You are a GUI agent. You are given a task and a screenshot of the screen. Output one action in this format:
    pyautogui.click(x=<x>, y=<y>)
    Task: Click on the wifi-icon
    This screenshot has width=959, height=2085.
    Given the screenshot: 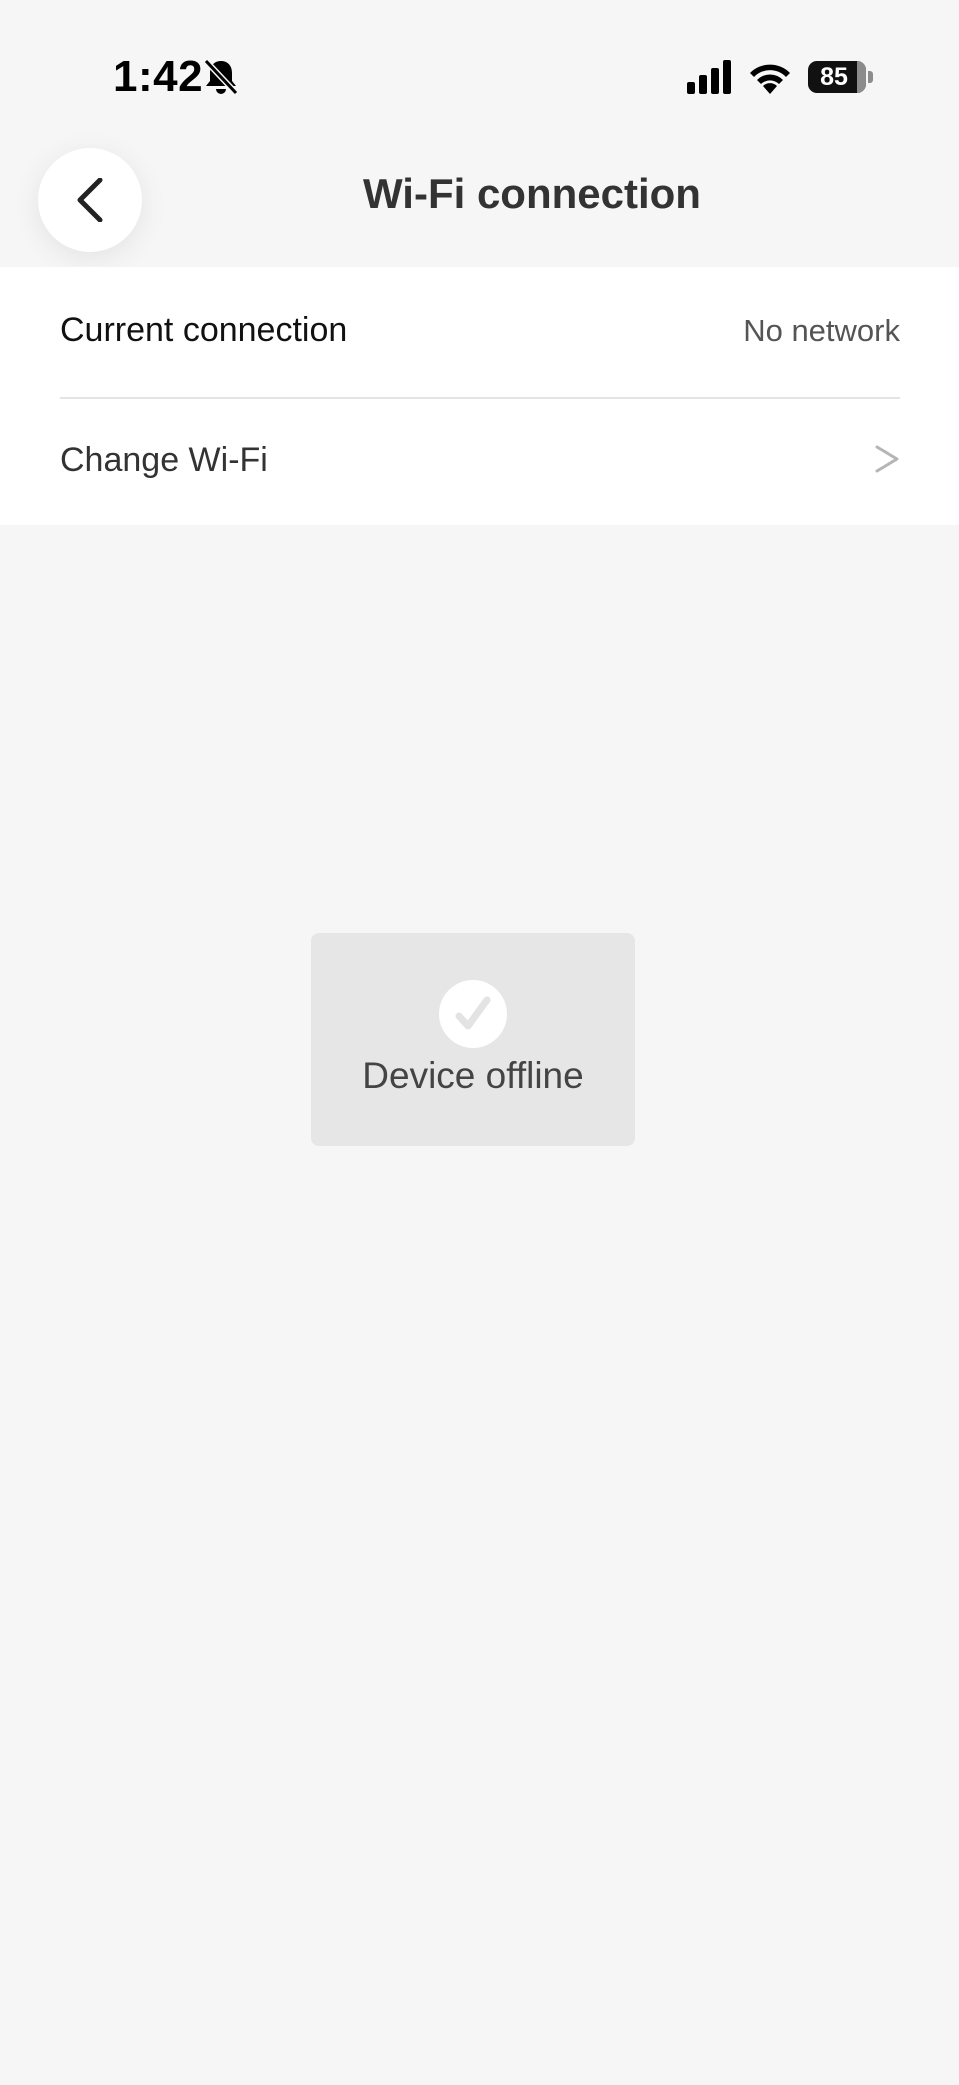 What is the action you would take?
    pyautogui.click(x=770, y=79)
    